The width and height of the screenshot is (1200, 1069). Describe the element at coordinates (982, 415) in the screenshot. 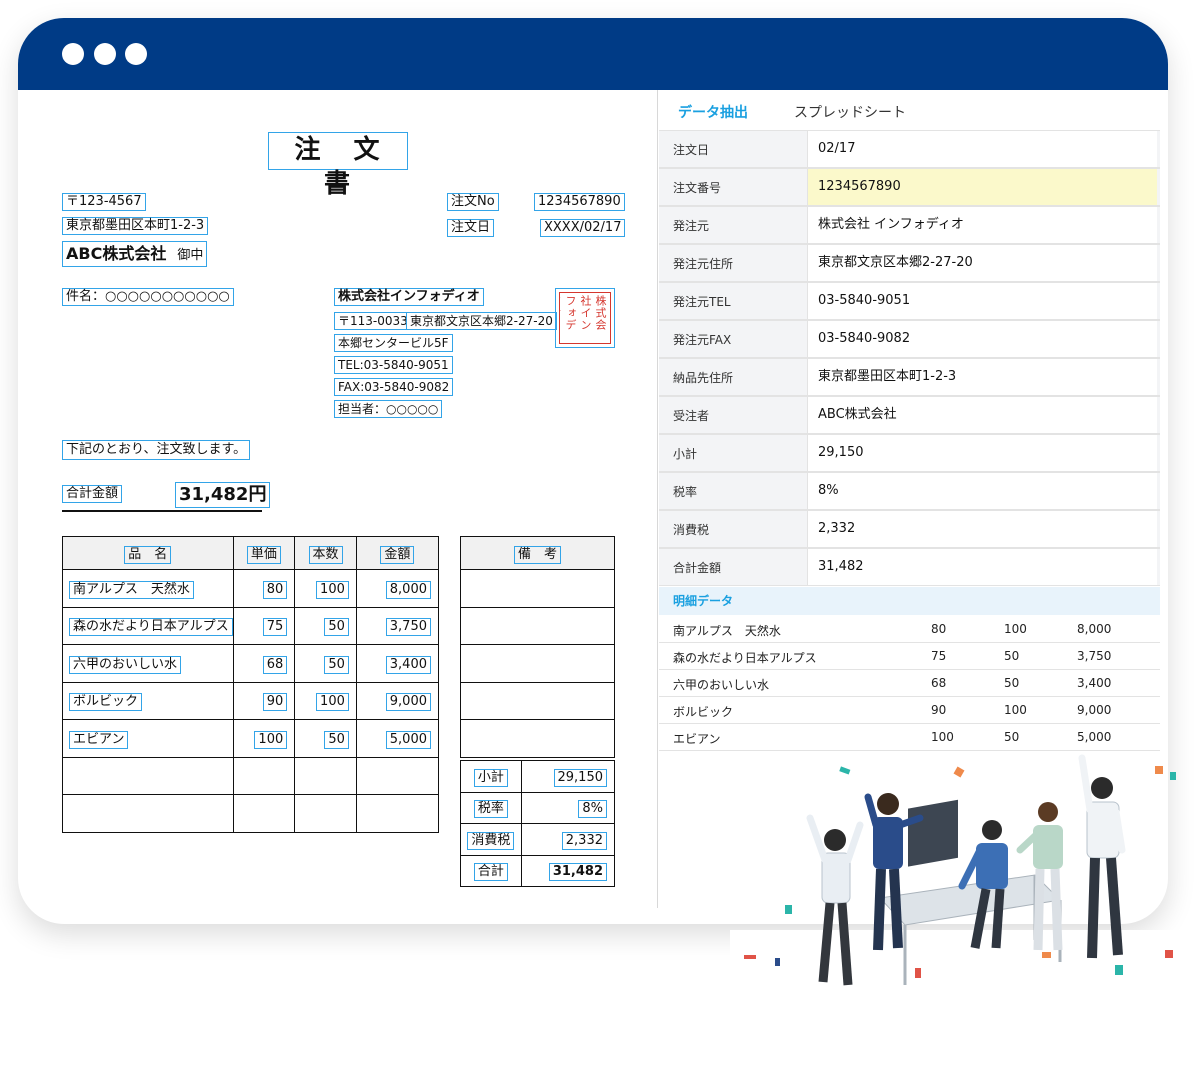

I see `field-value: ABC株式会社` at that location.